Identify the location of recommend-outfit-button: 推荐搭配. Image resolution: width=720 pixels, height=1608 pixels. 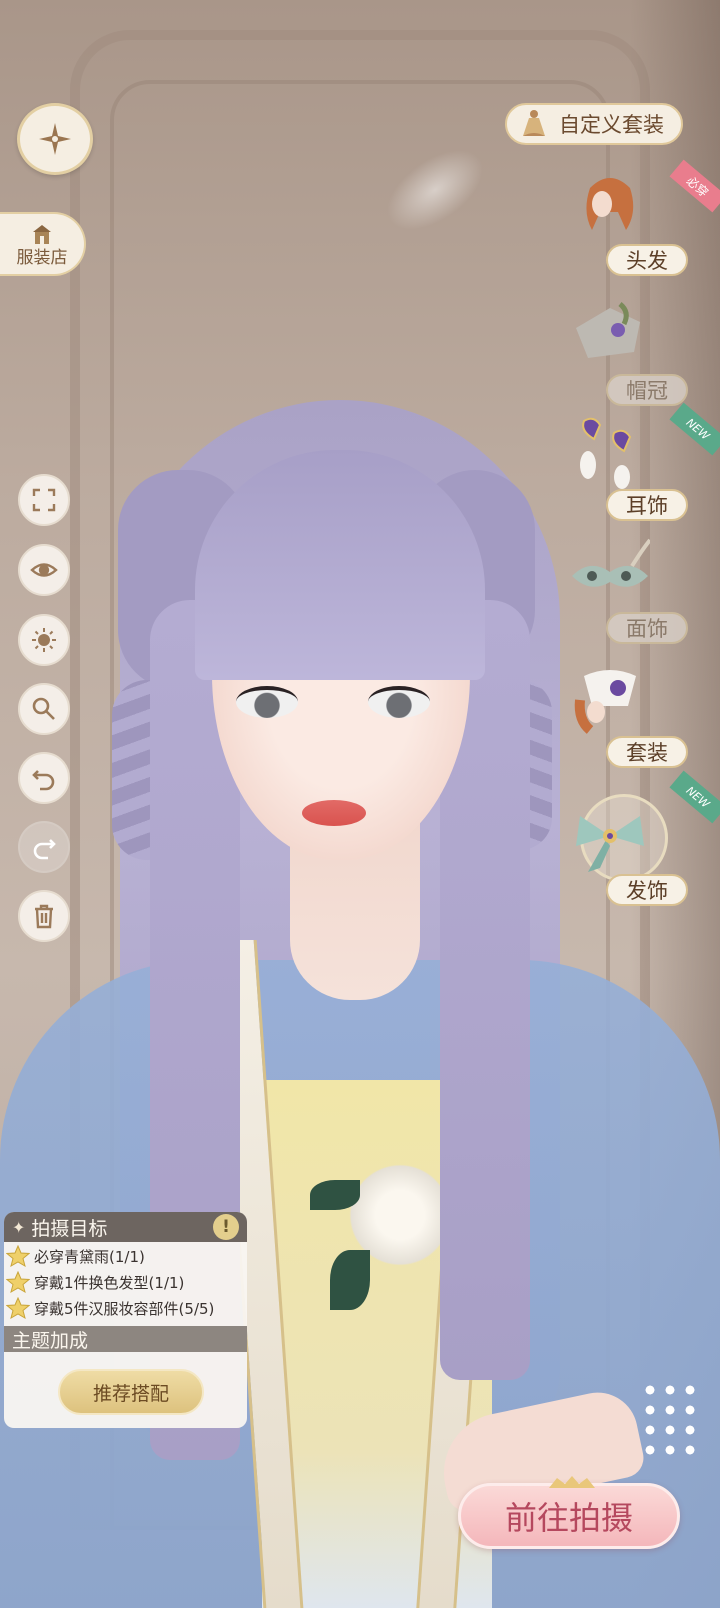
(131, 1392).